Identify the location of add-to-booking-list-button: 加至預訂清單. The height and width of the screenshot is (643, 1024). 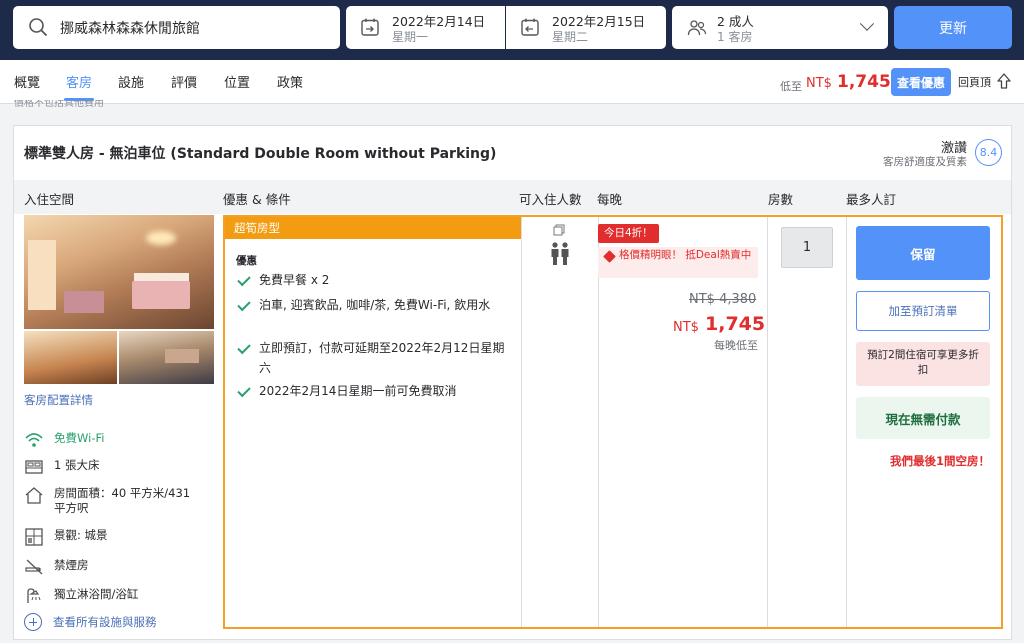
(923, 311).